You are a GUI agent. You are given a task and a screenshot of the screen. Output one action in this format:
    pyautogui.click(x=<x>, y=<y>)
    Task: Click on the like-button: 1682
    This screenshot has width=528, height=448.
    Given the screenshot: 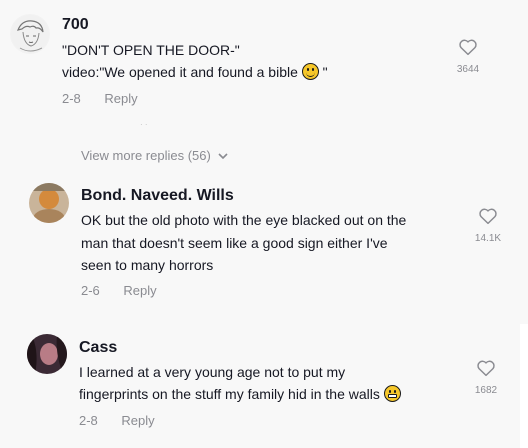 What is the action you would take?
    pyautogui.click(x=486, y=377)
    